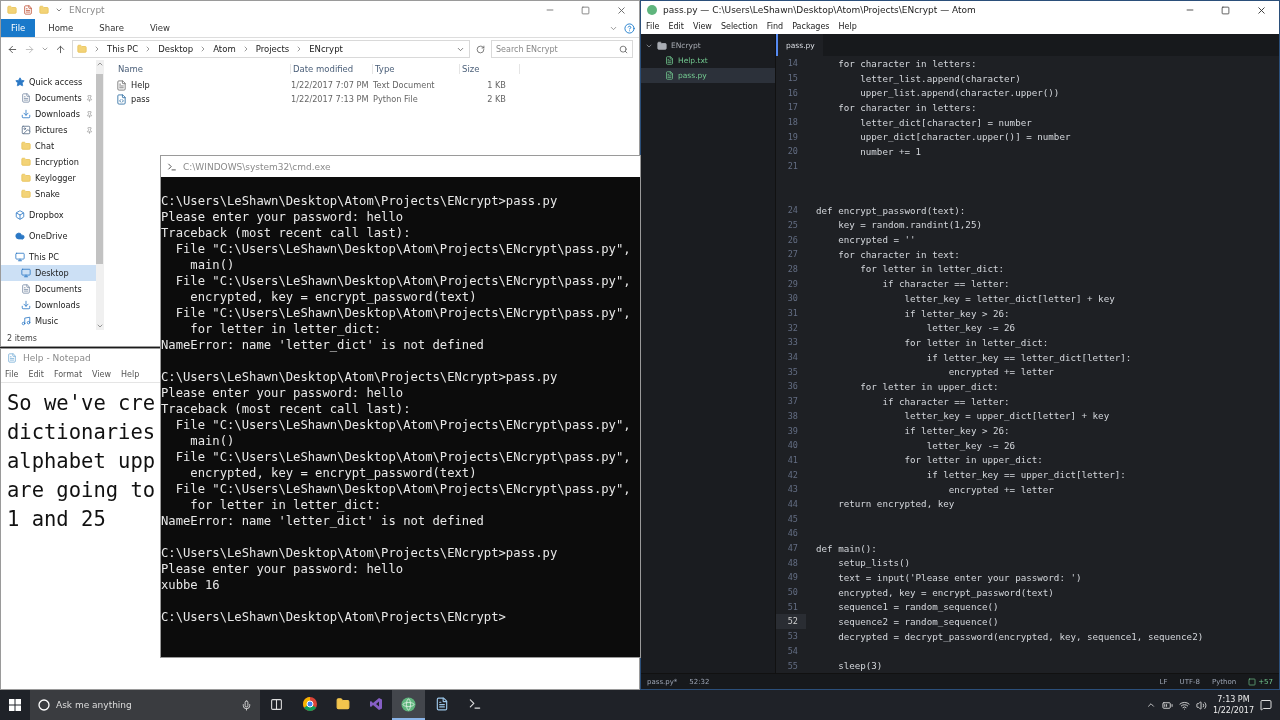  I want to click on code-line: letter_key = letter_dict[letter] + key, so click(1009, 298).